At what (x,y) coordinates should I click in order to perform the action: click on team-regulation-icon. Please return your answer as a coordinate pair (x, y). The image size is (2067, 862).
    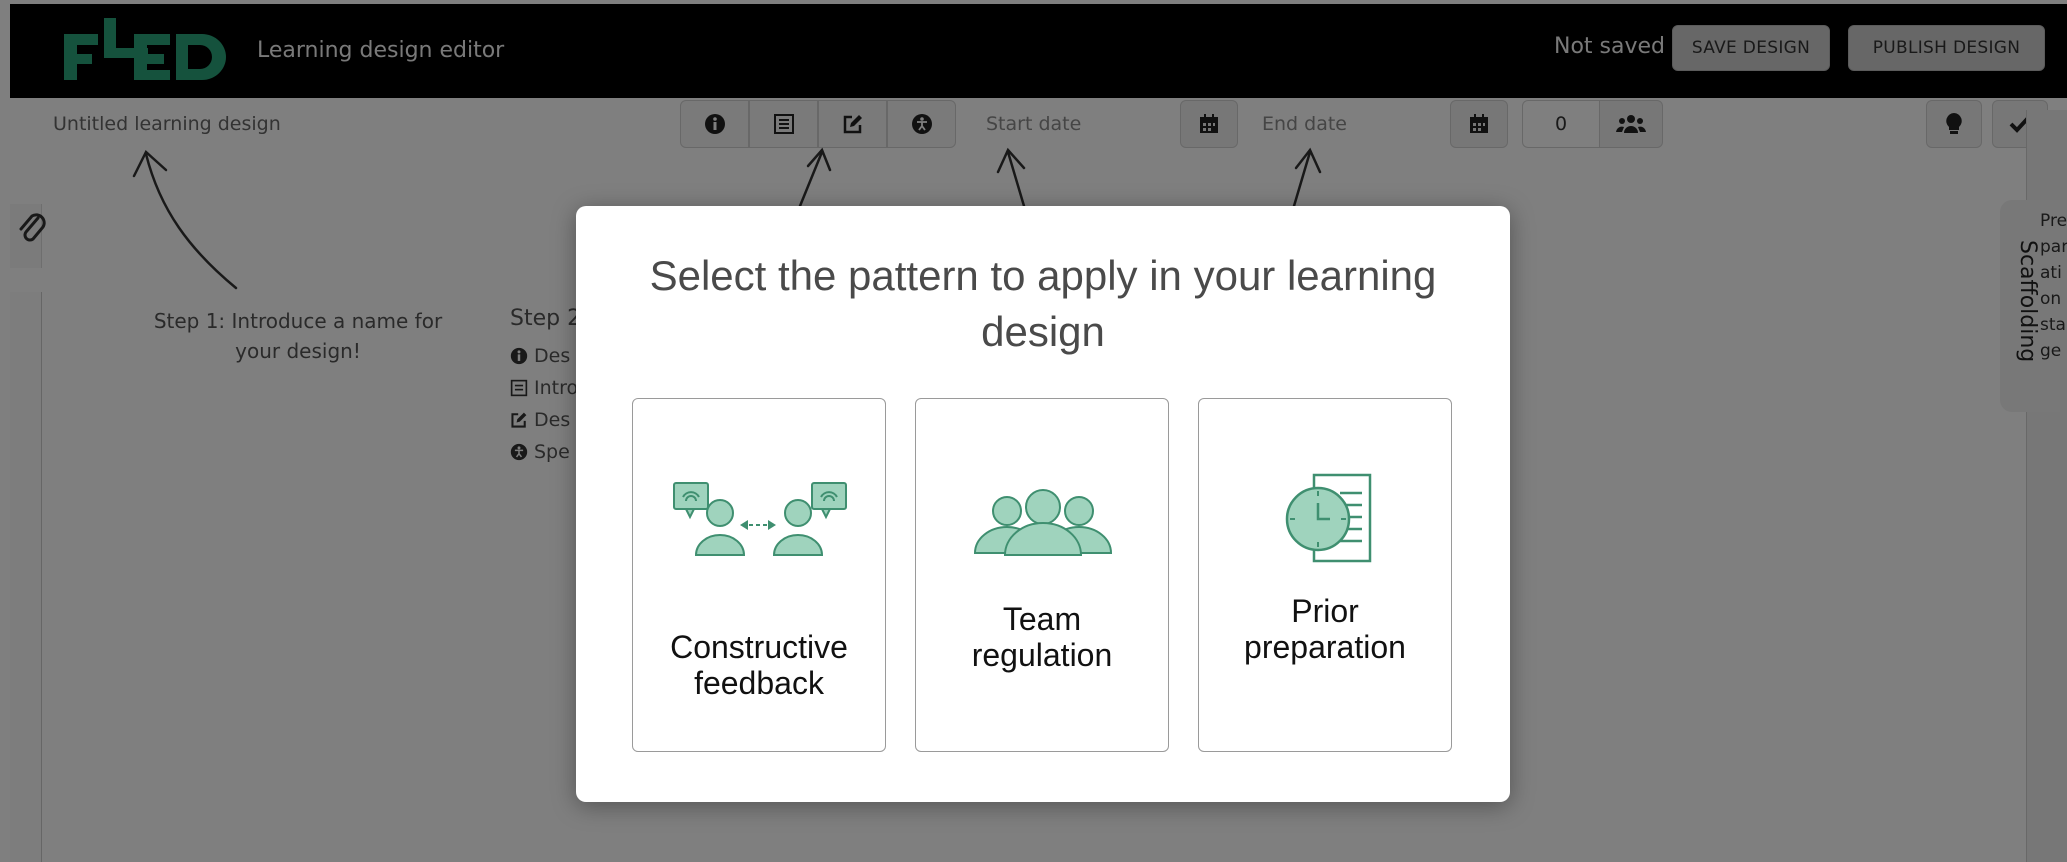
    Looking at the image, I should click on (1043, 522).